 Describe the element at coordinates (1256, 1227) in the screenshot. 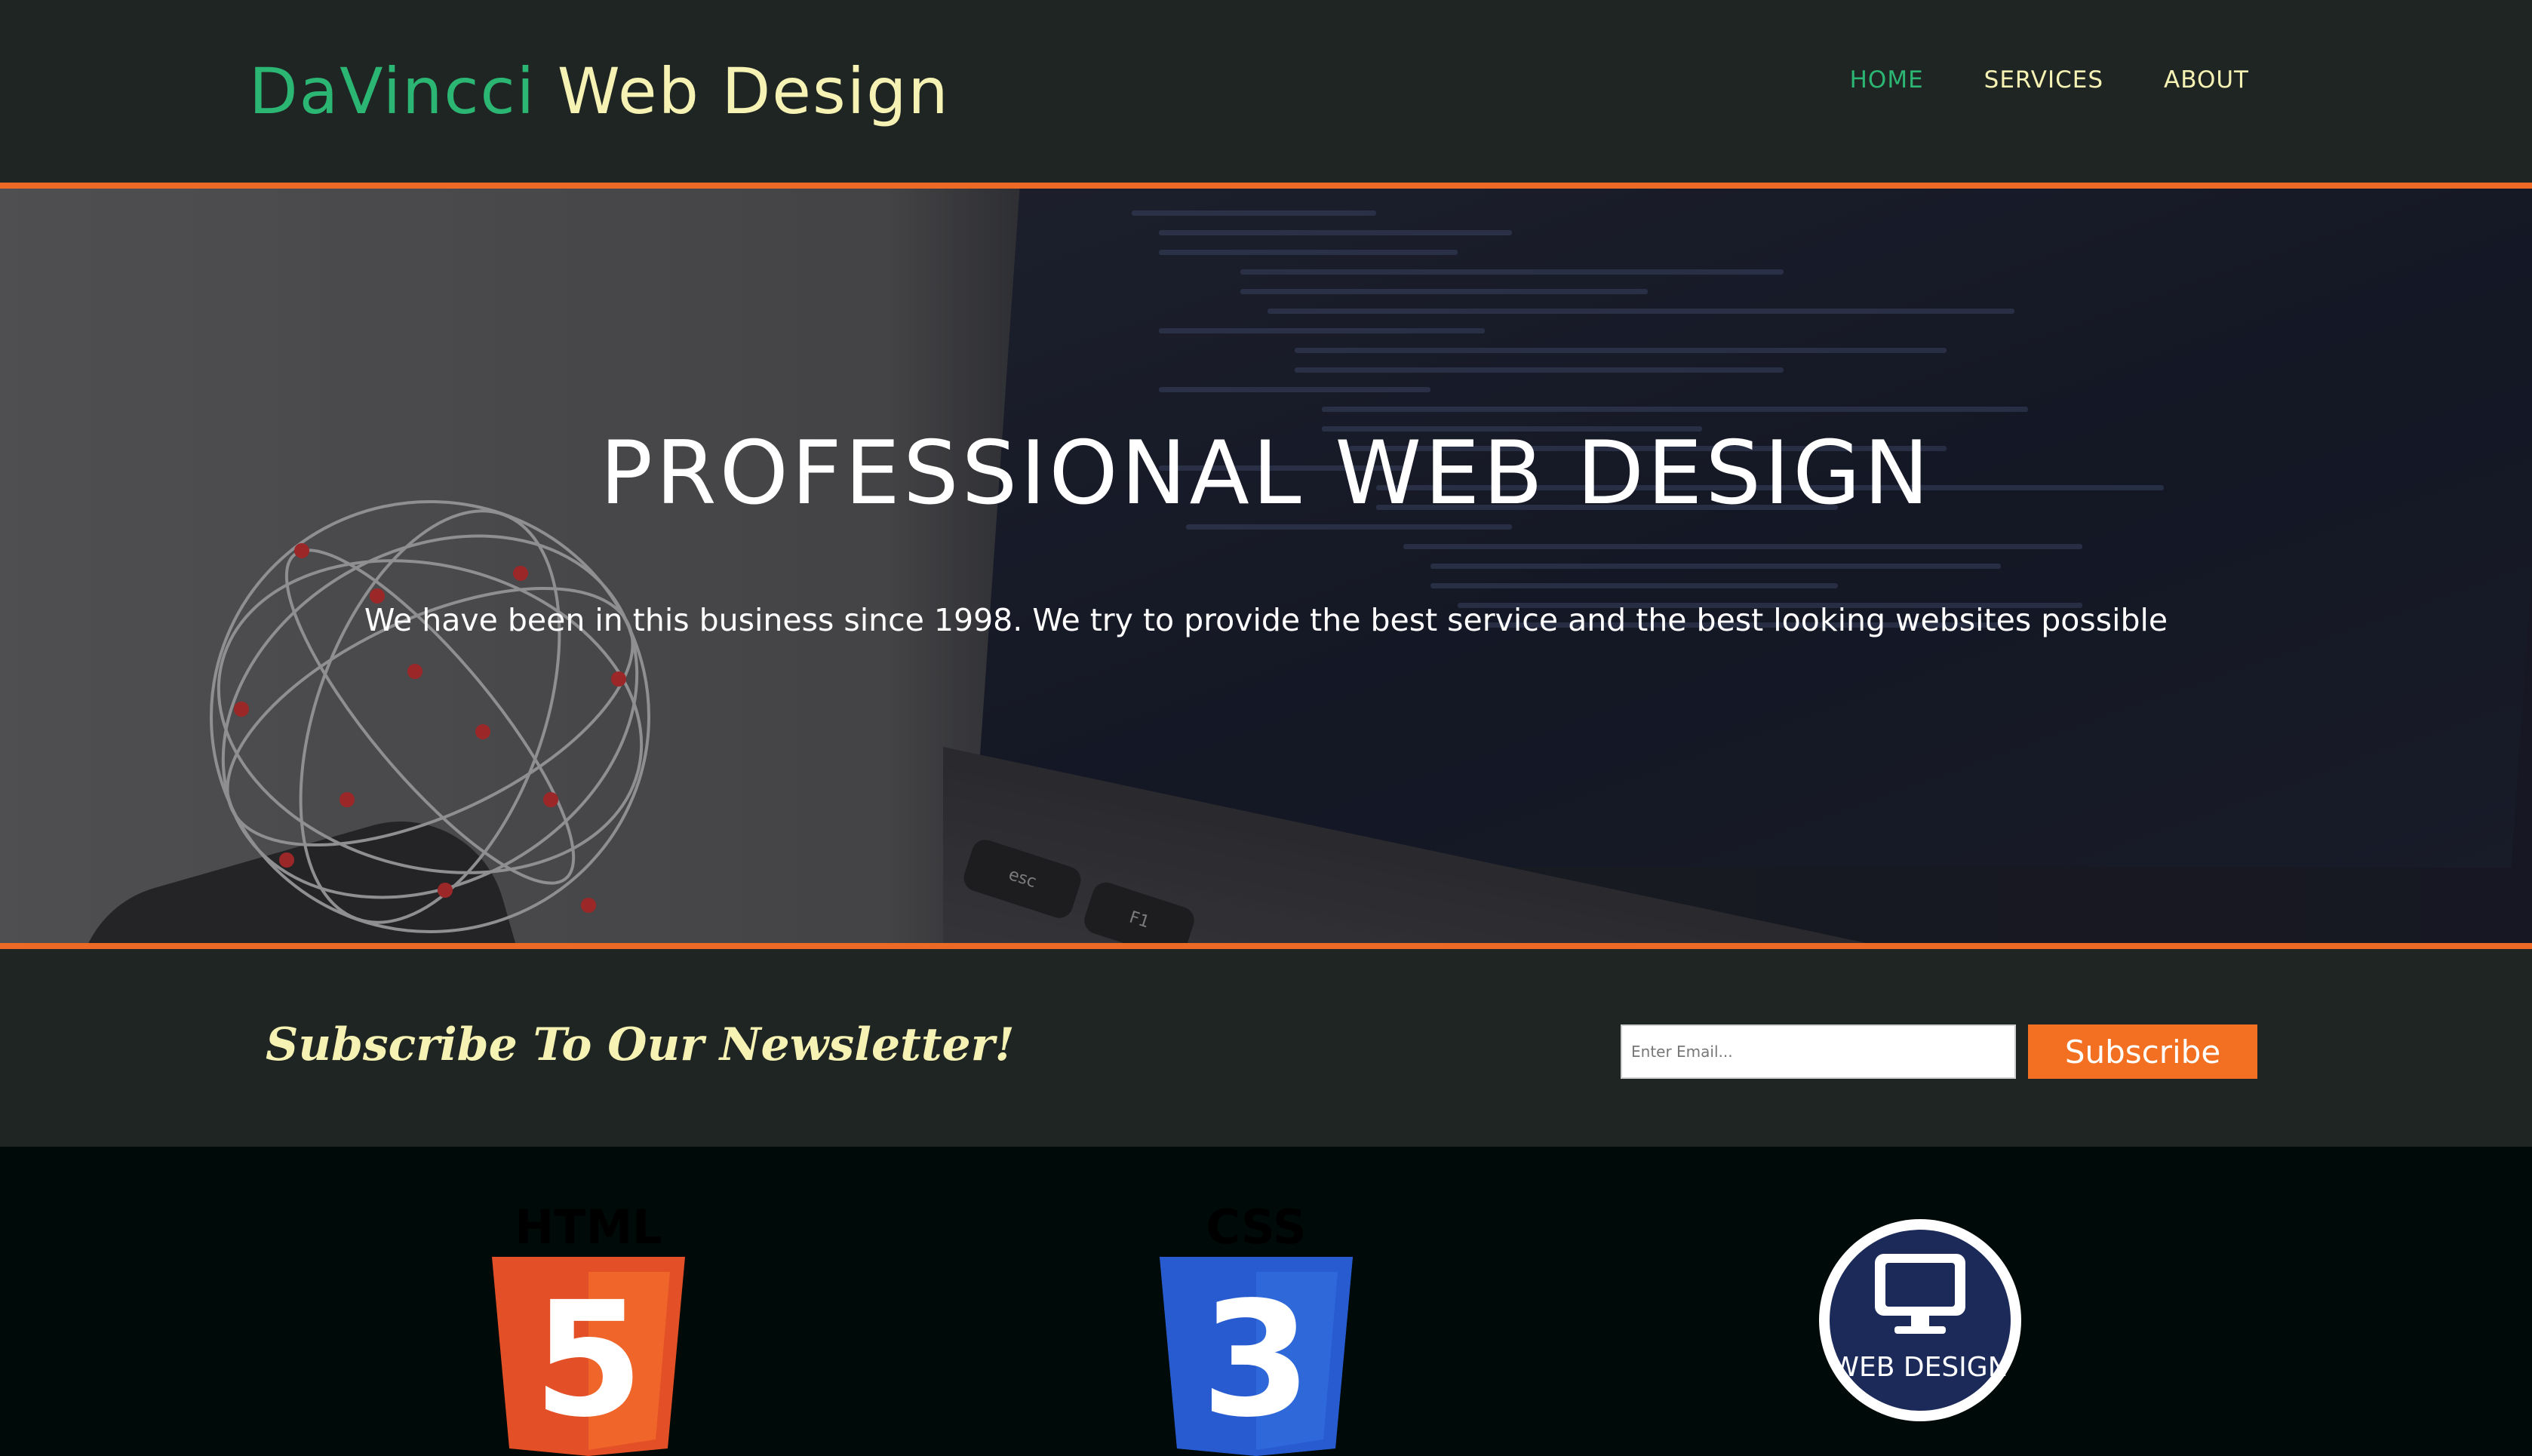

I see `css3-logo-label: CSS` at that location.